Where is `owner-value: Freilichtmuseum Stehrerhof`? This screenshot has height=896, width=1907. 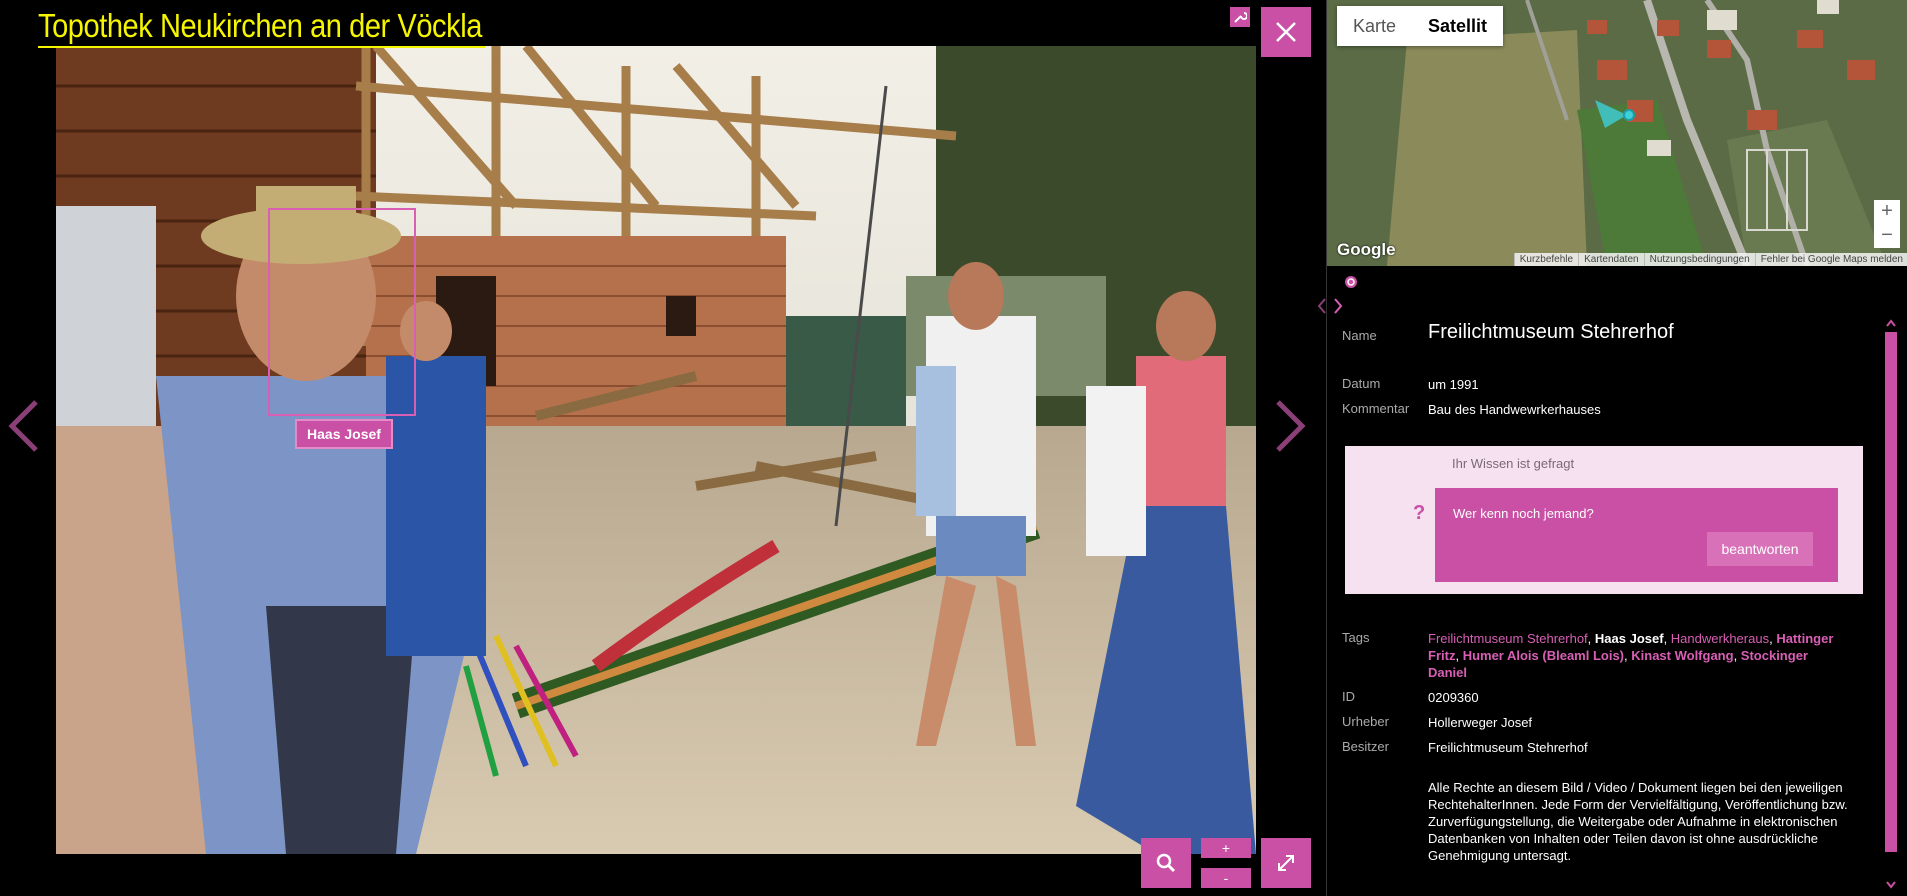
owner-value: Freilichtmuseum Stehrerhof is located at coordinates (1508, 747).